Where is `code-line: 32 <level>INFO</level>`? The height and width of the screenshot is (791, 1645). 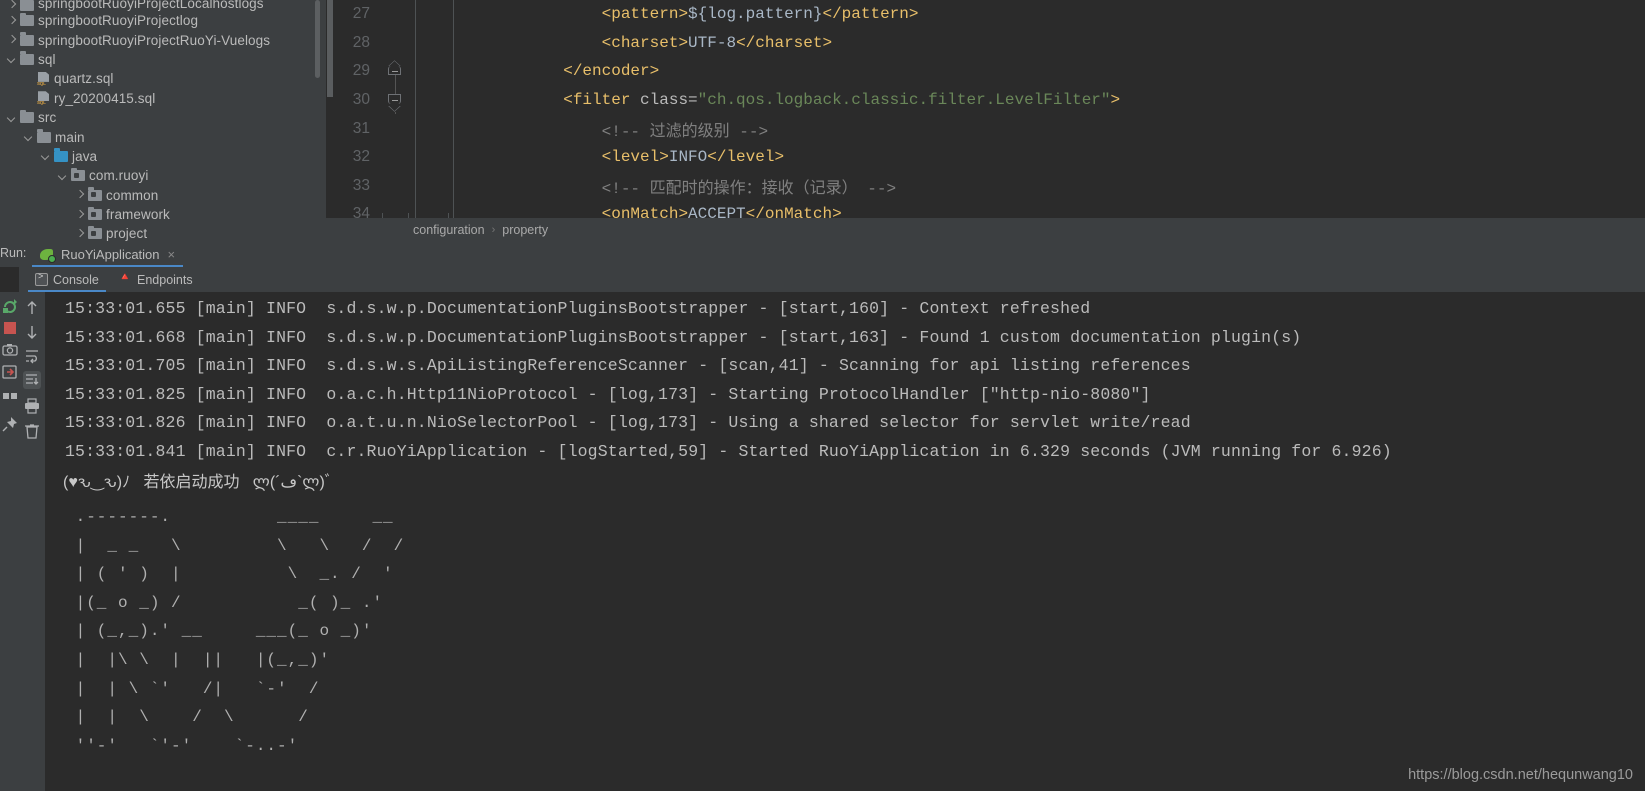
code-line: 32 <level>INFO</level> is located at coordinates (723, 157).